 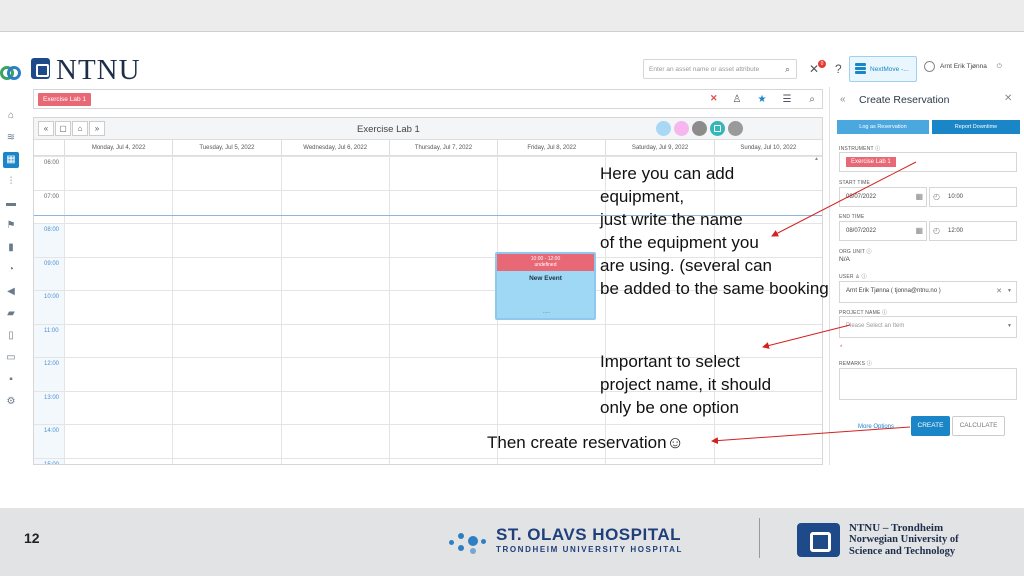 What do you see at coordinates (590, 549) in the screenshot?
I see `hospital-subtitle: TRONDHEIM UNIVERSITY HOSPITAL` at bounding box center [590, 549].